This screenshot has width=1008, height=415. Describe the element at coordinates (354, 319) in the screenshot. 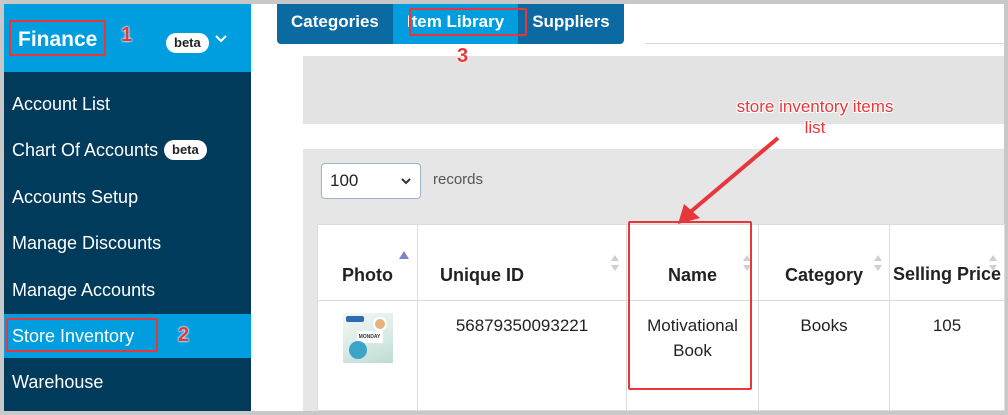

I see `photo-logo` at that location.